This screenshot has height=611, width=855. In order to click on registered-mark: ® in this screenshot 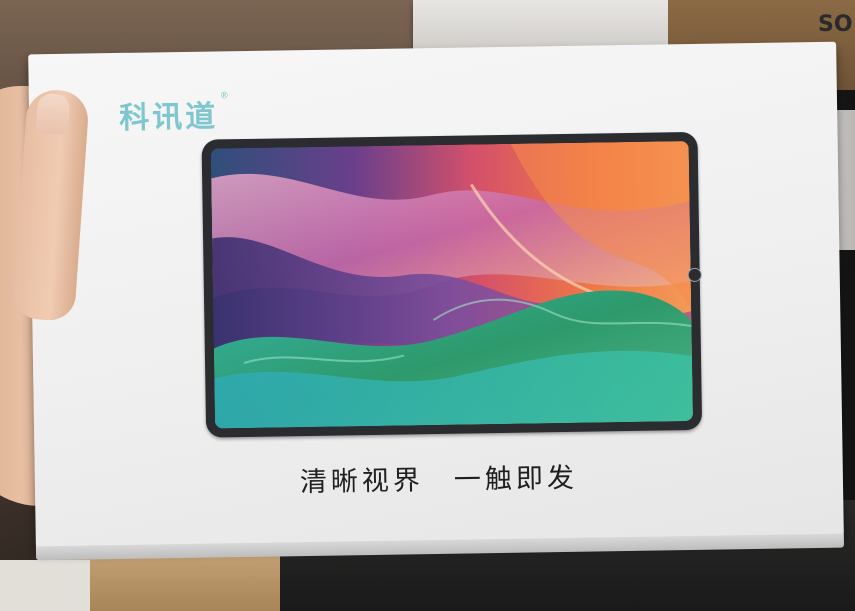, I will do `click(225, 96)`.